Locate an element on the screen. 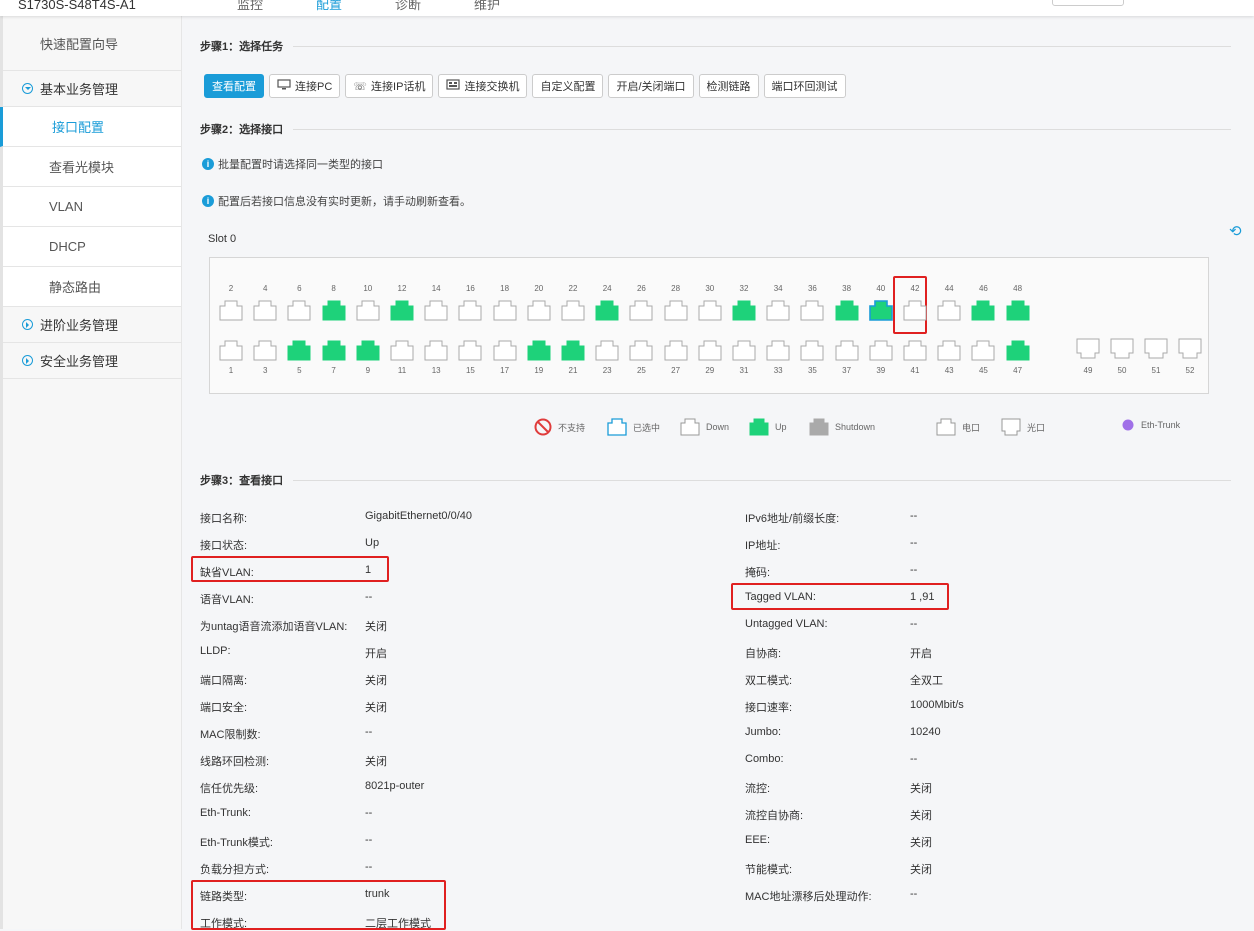 The height and width of the screenshot is (931, 1254). port-number: 20 is located at coordinates (539, 288).